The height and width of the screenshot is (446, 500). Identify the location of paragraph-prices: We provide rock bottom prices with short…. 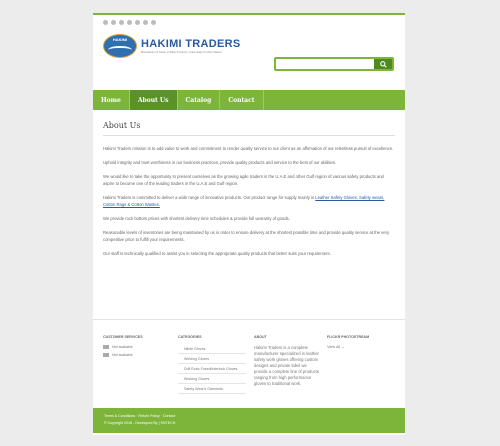
(196, 218).